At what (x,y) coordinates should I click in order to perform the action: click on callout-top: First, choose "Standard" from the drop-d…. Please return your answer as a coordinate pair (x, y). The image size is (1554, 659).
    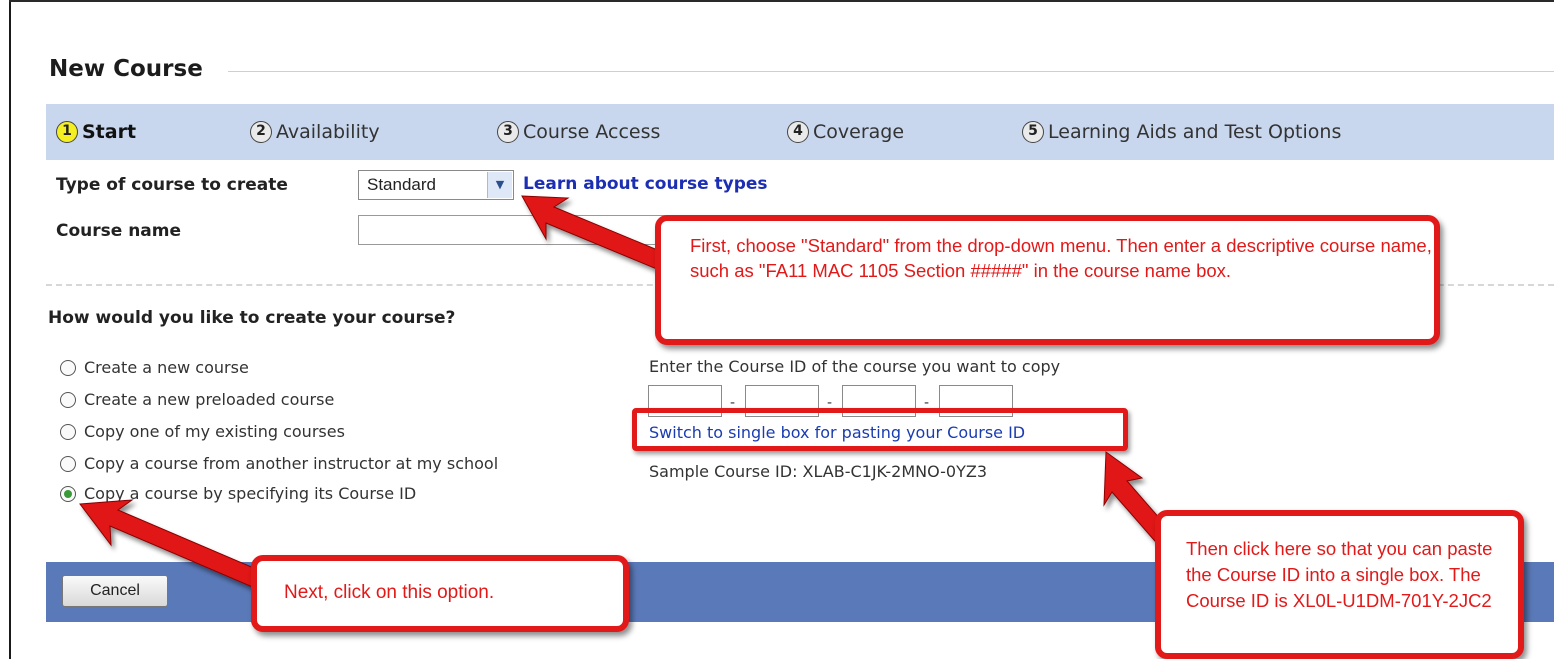
    Looking at the image, I should click on (1047, 280).